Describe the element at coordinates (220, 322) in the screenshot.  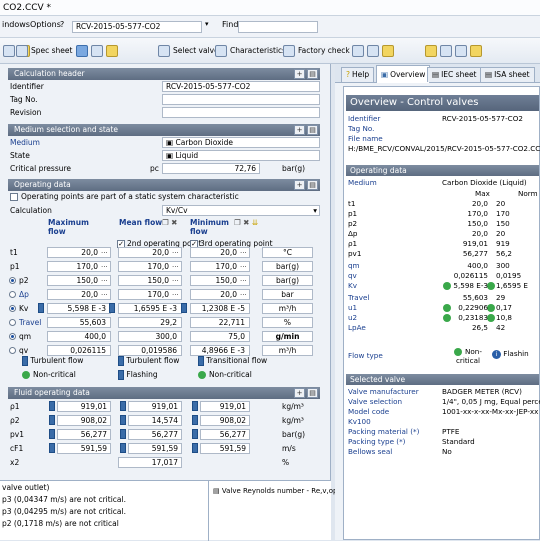
I see `op-min-field: 22,711` at that location.